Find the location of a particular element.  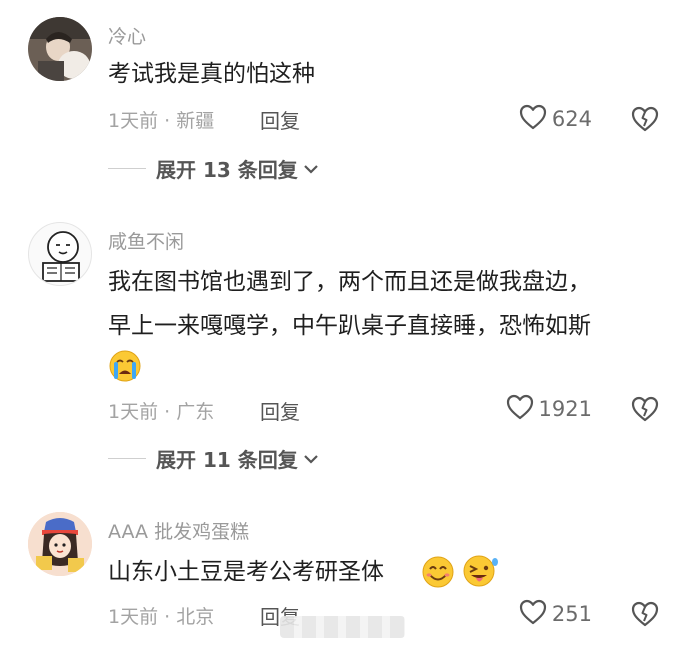

like-count: 251 is located at coordinates (571, 614).